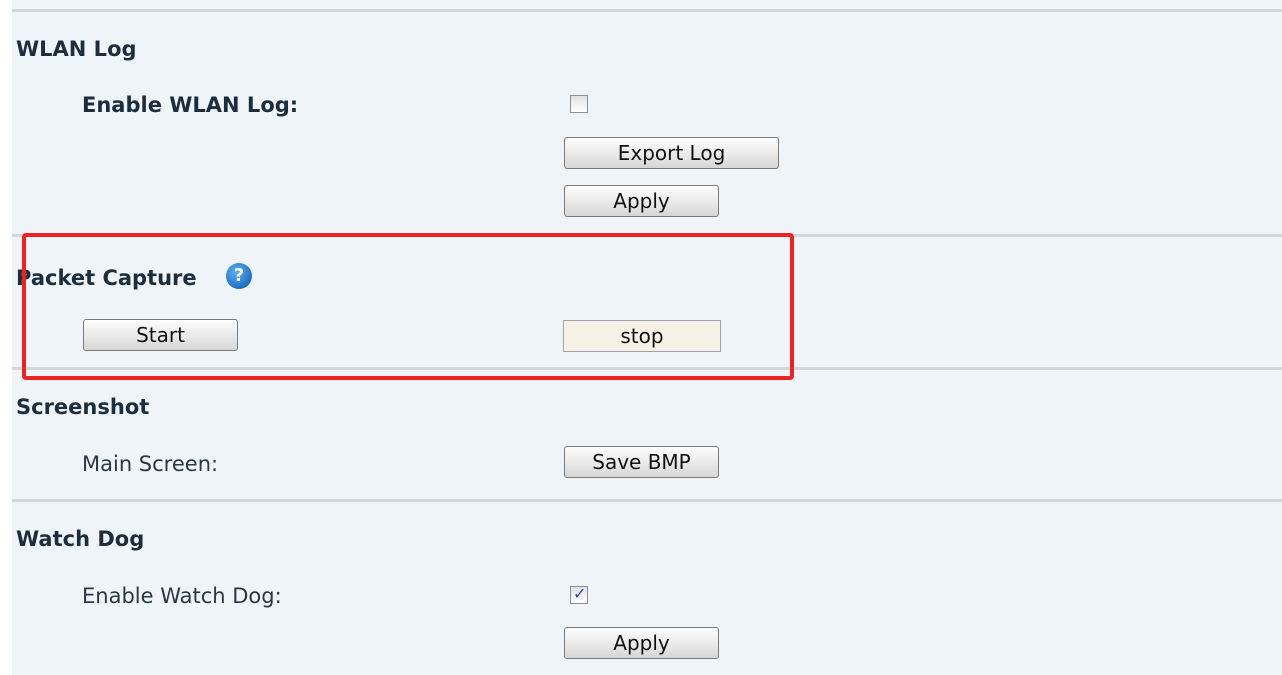  I want to click on export-log-button: Export Log, so click(671, 153).